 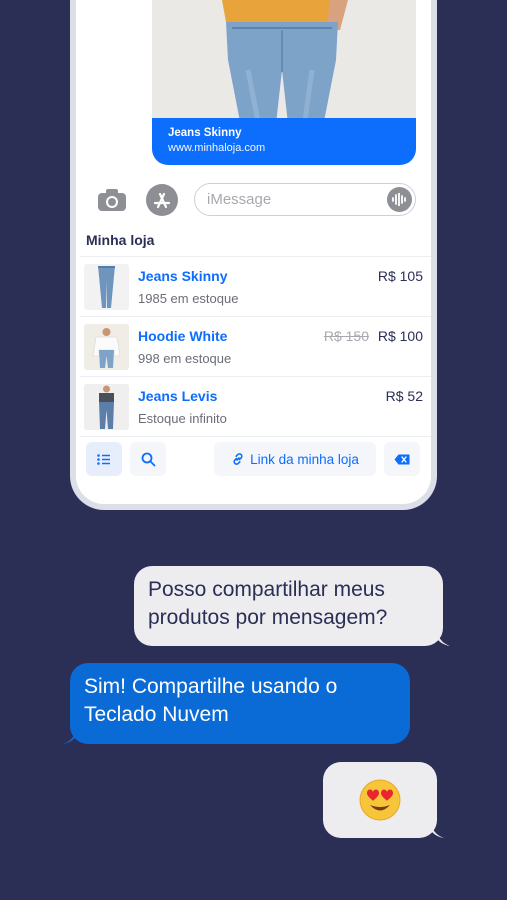 I want to click on imessage-field: iMessage, so click(x=305, y=199).